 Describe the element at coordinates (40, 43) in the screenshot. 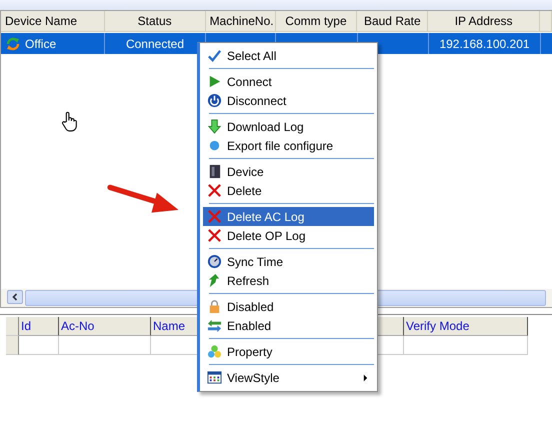

I see `table-cell: Office` at that location.